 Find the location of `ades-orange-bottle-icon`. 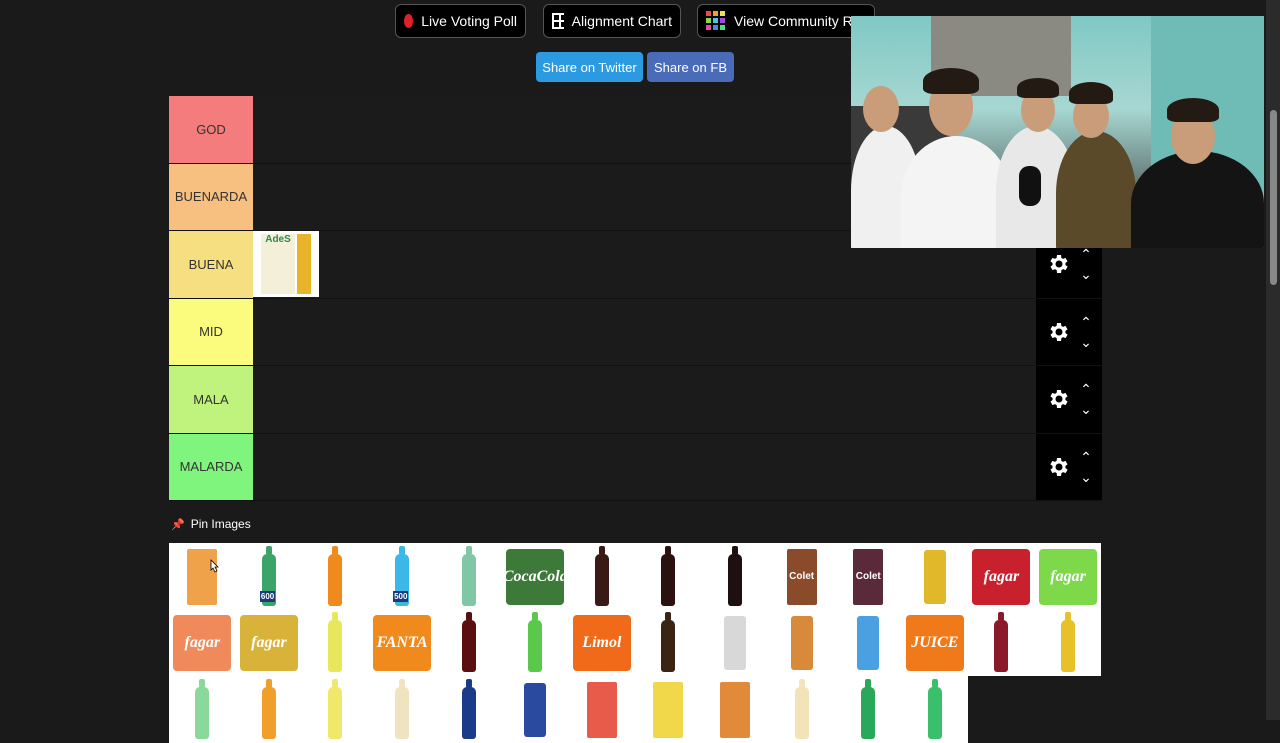

ades-orange-bottle-icon is located at coordinates (202, 576).